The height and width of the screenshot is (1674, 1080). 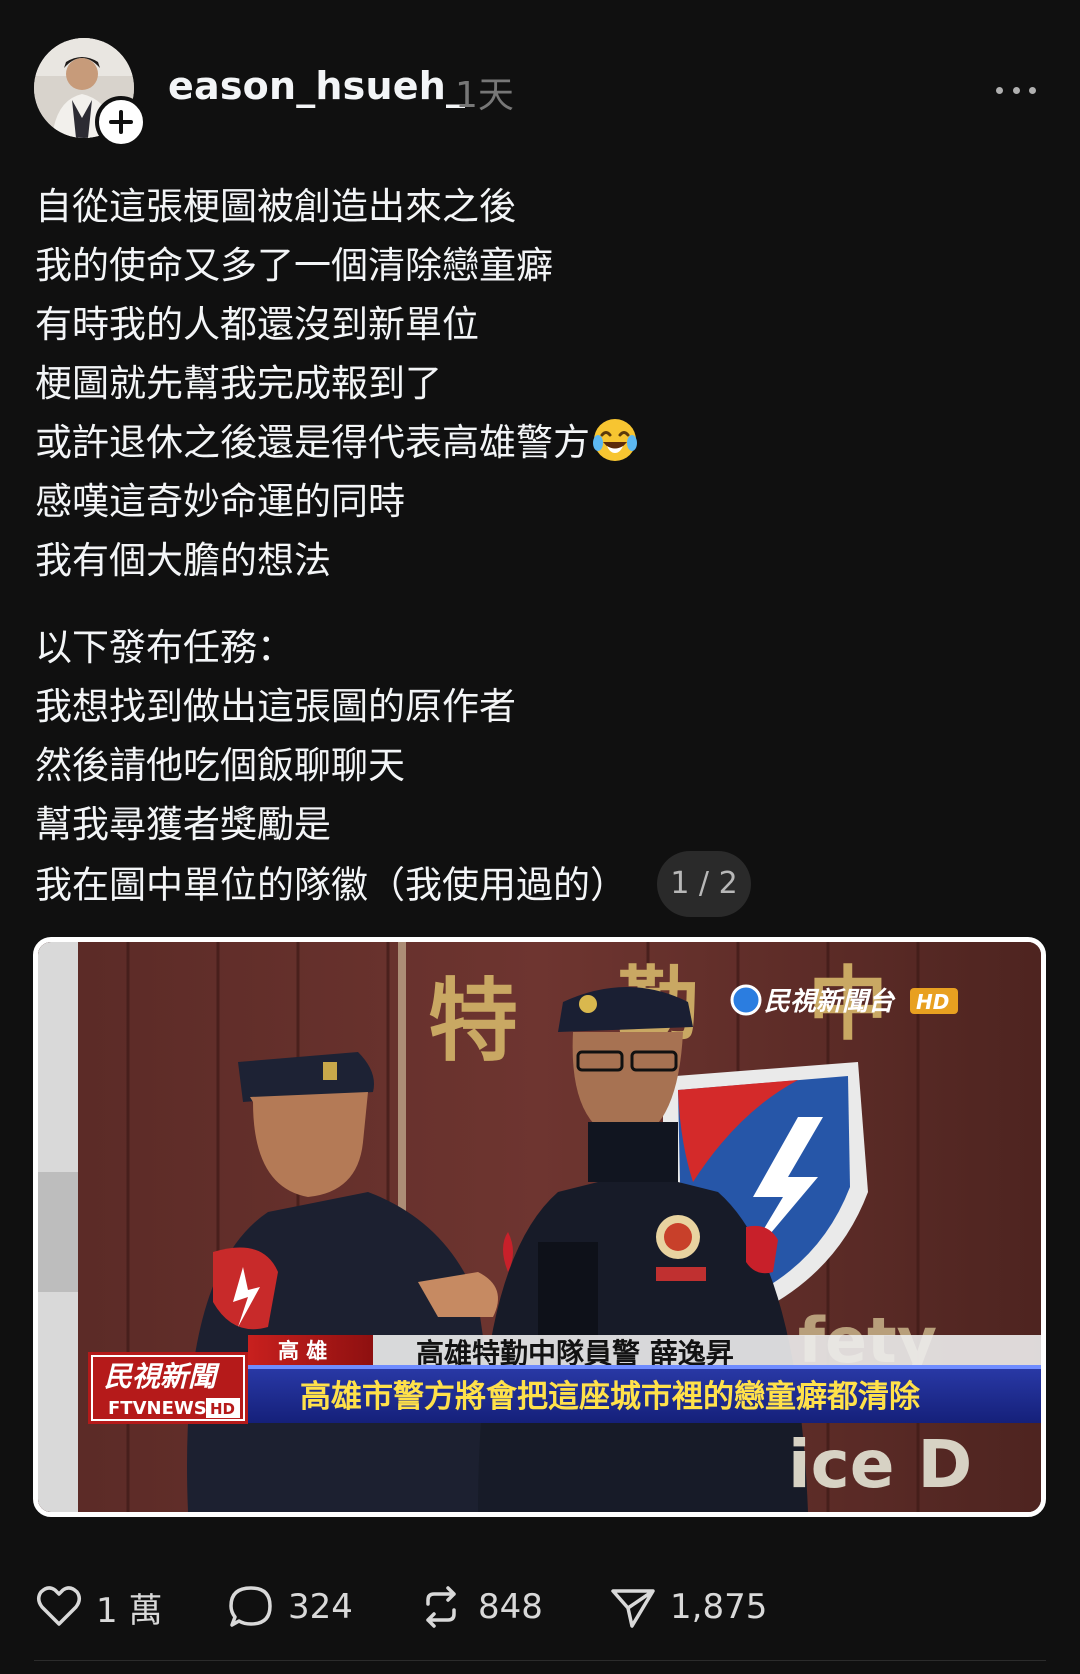 I want to click on wall-character: 特, so click(x=473, y=1021).